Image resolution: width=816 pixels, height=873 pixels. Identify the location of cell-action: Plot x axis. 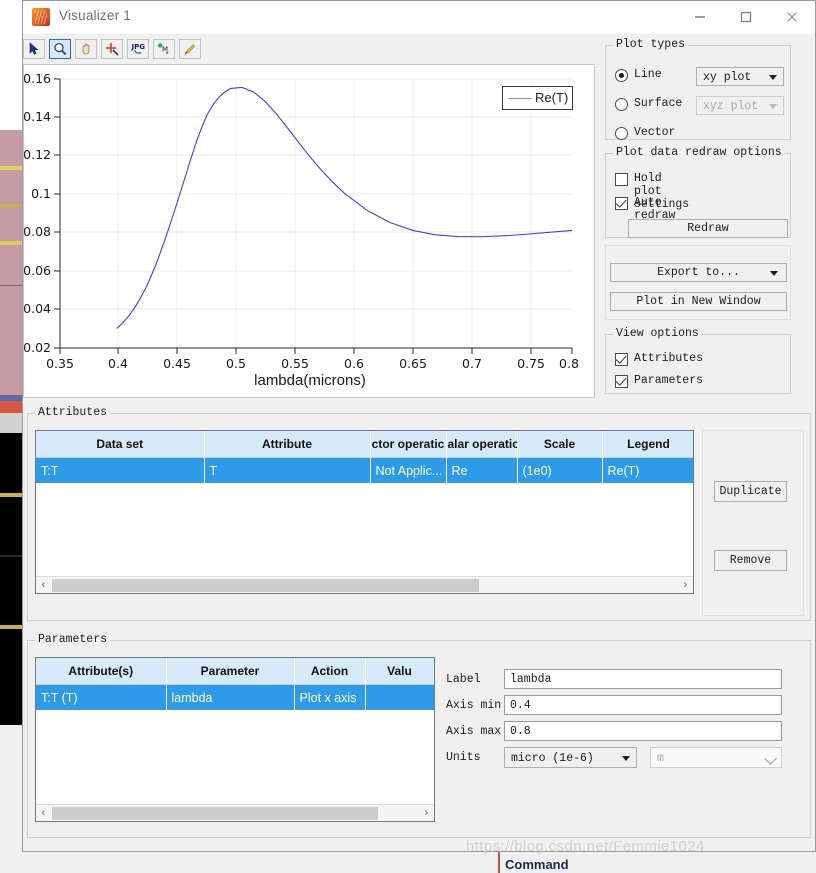
(330, 697).